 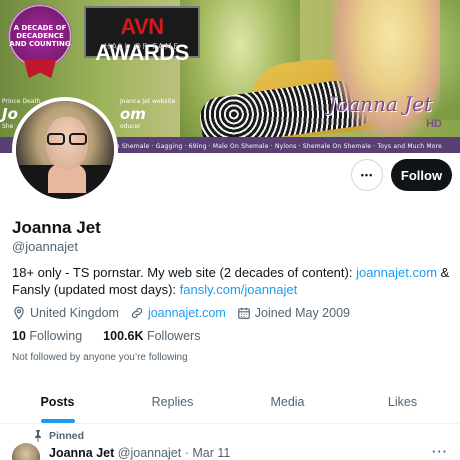 I want to click on website-link: joannajet.com, so click(x=187, y=313).